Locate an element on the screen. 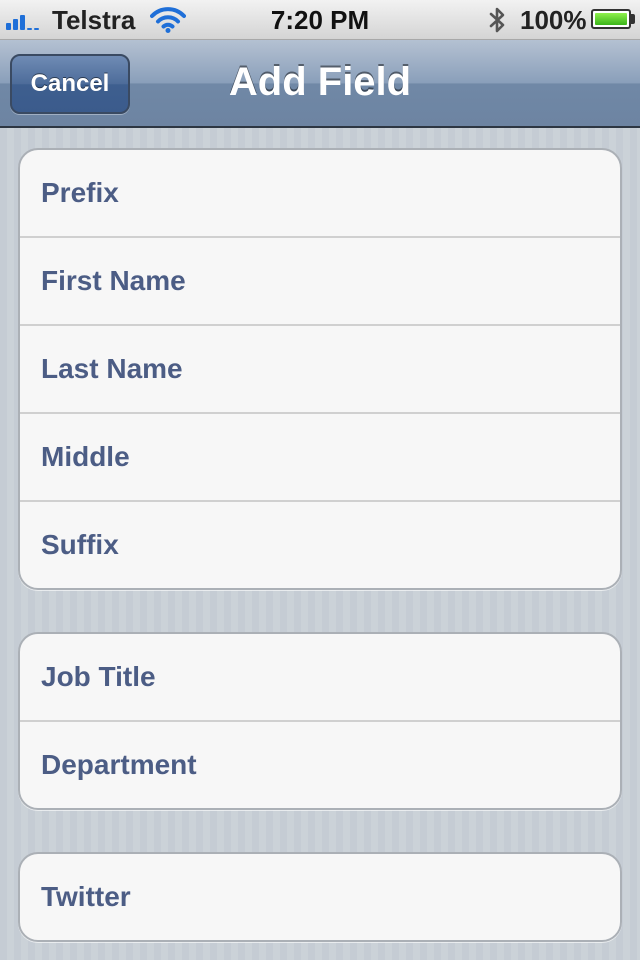 Image resolution: width=640 pixels, height=960 pixels. navigation-bar: Add Field Cancel is located at coordinates (320, 84).